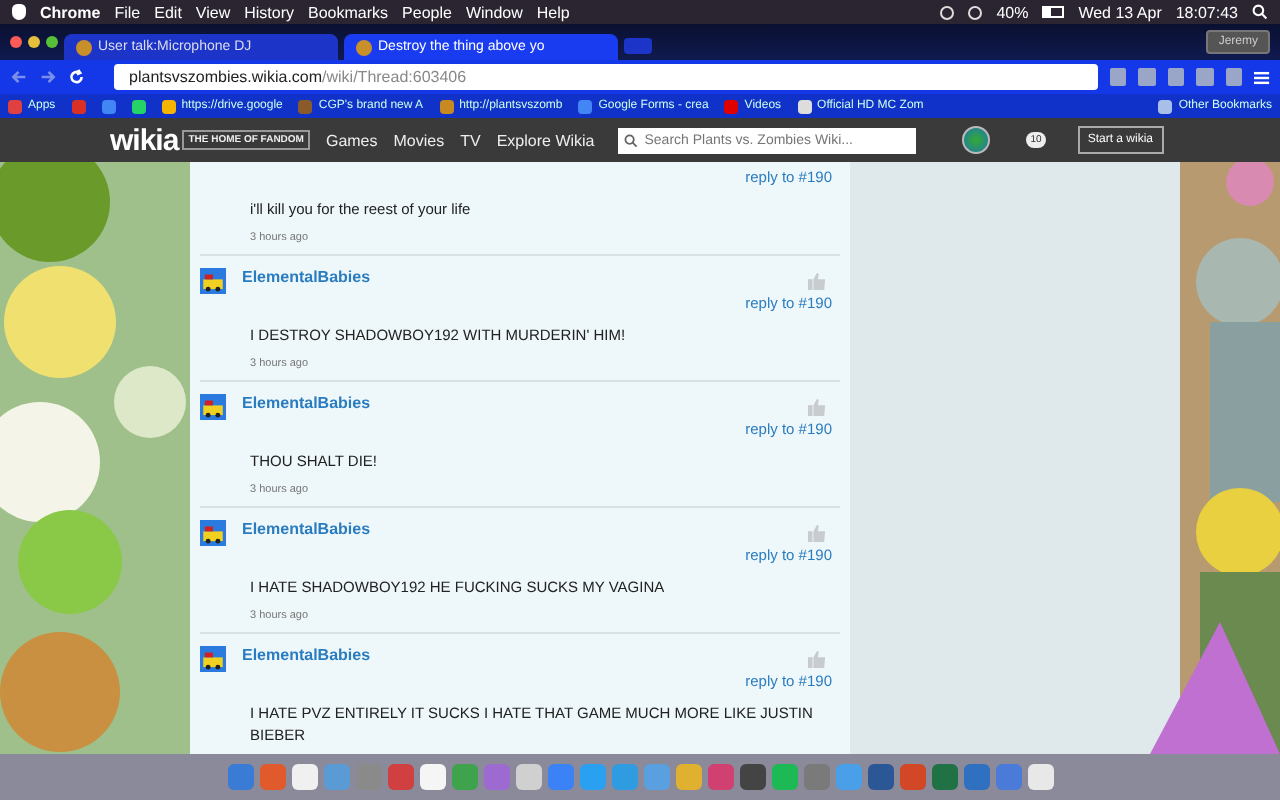 This screenshot has height=800, width=1280. I want to click on wikia-logo: wikia, so click(144, 140).